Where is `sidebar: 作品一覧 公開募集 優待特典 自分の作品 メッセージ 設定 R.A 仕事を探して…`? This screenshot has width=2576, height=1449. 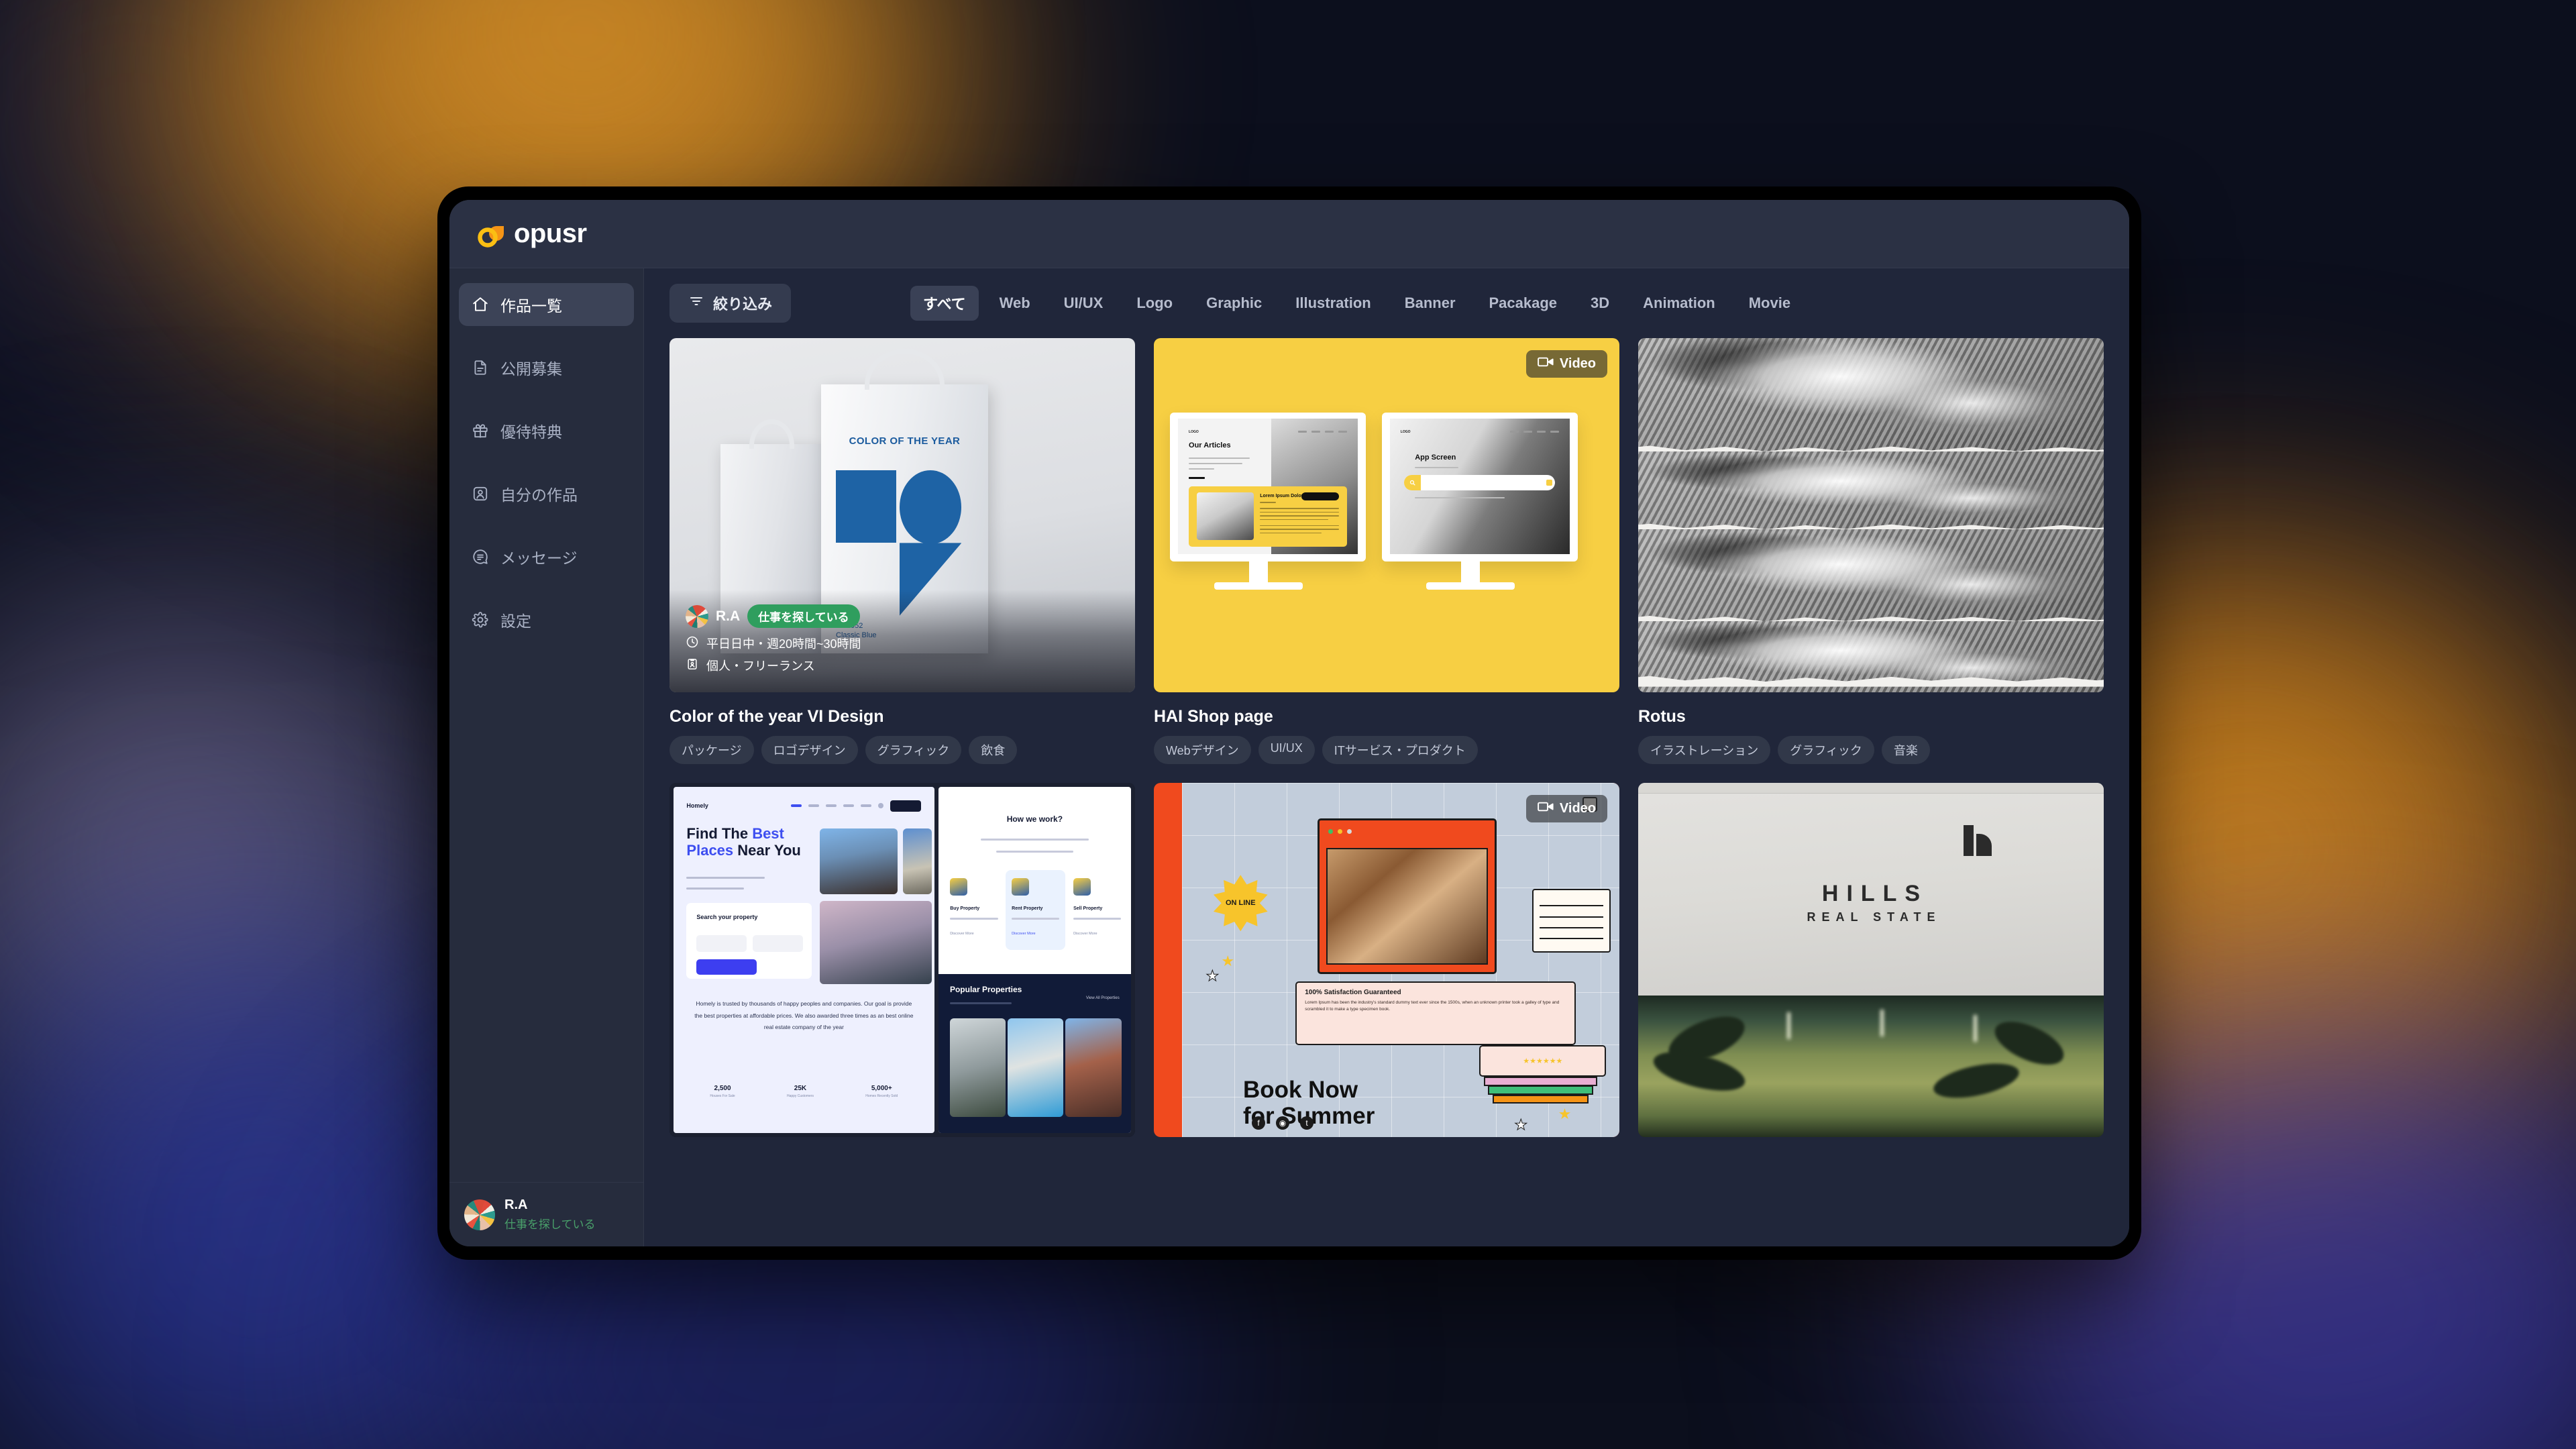 sidebar: 作品一覧 公開募集 優待特典 自分の作品 メッセージ 設定 R.A 仕事を探して… is located at coordinates (546, 757).